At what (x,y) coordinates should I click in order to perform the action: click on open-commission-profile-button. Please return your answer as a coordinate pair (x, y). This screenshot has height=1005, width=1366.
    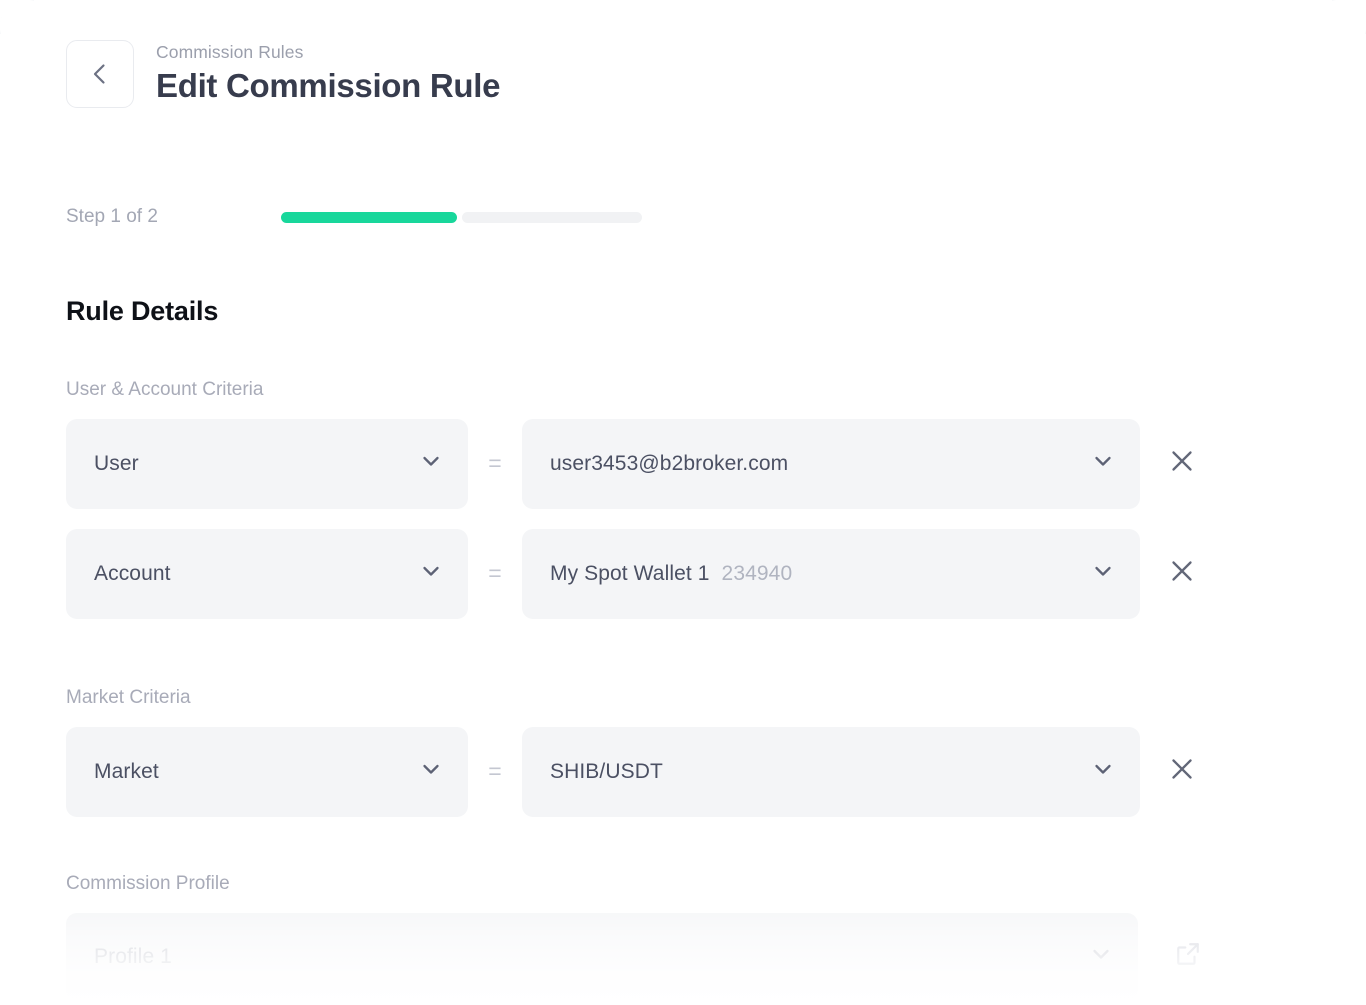
    Looking at the image, I should click on (1188, 957).